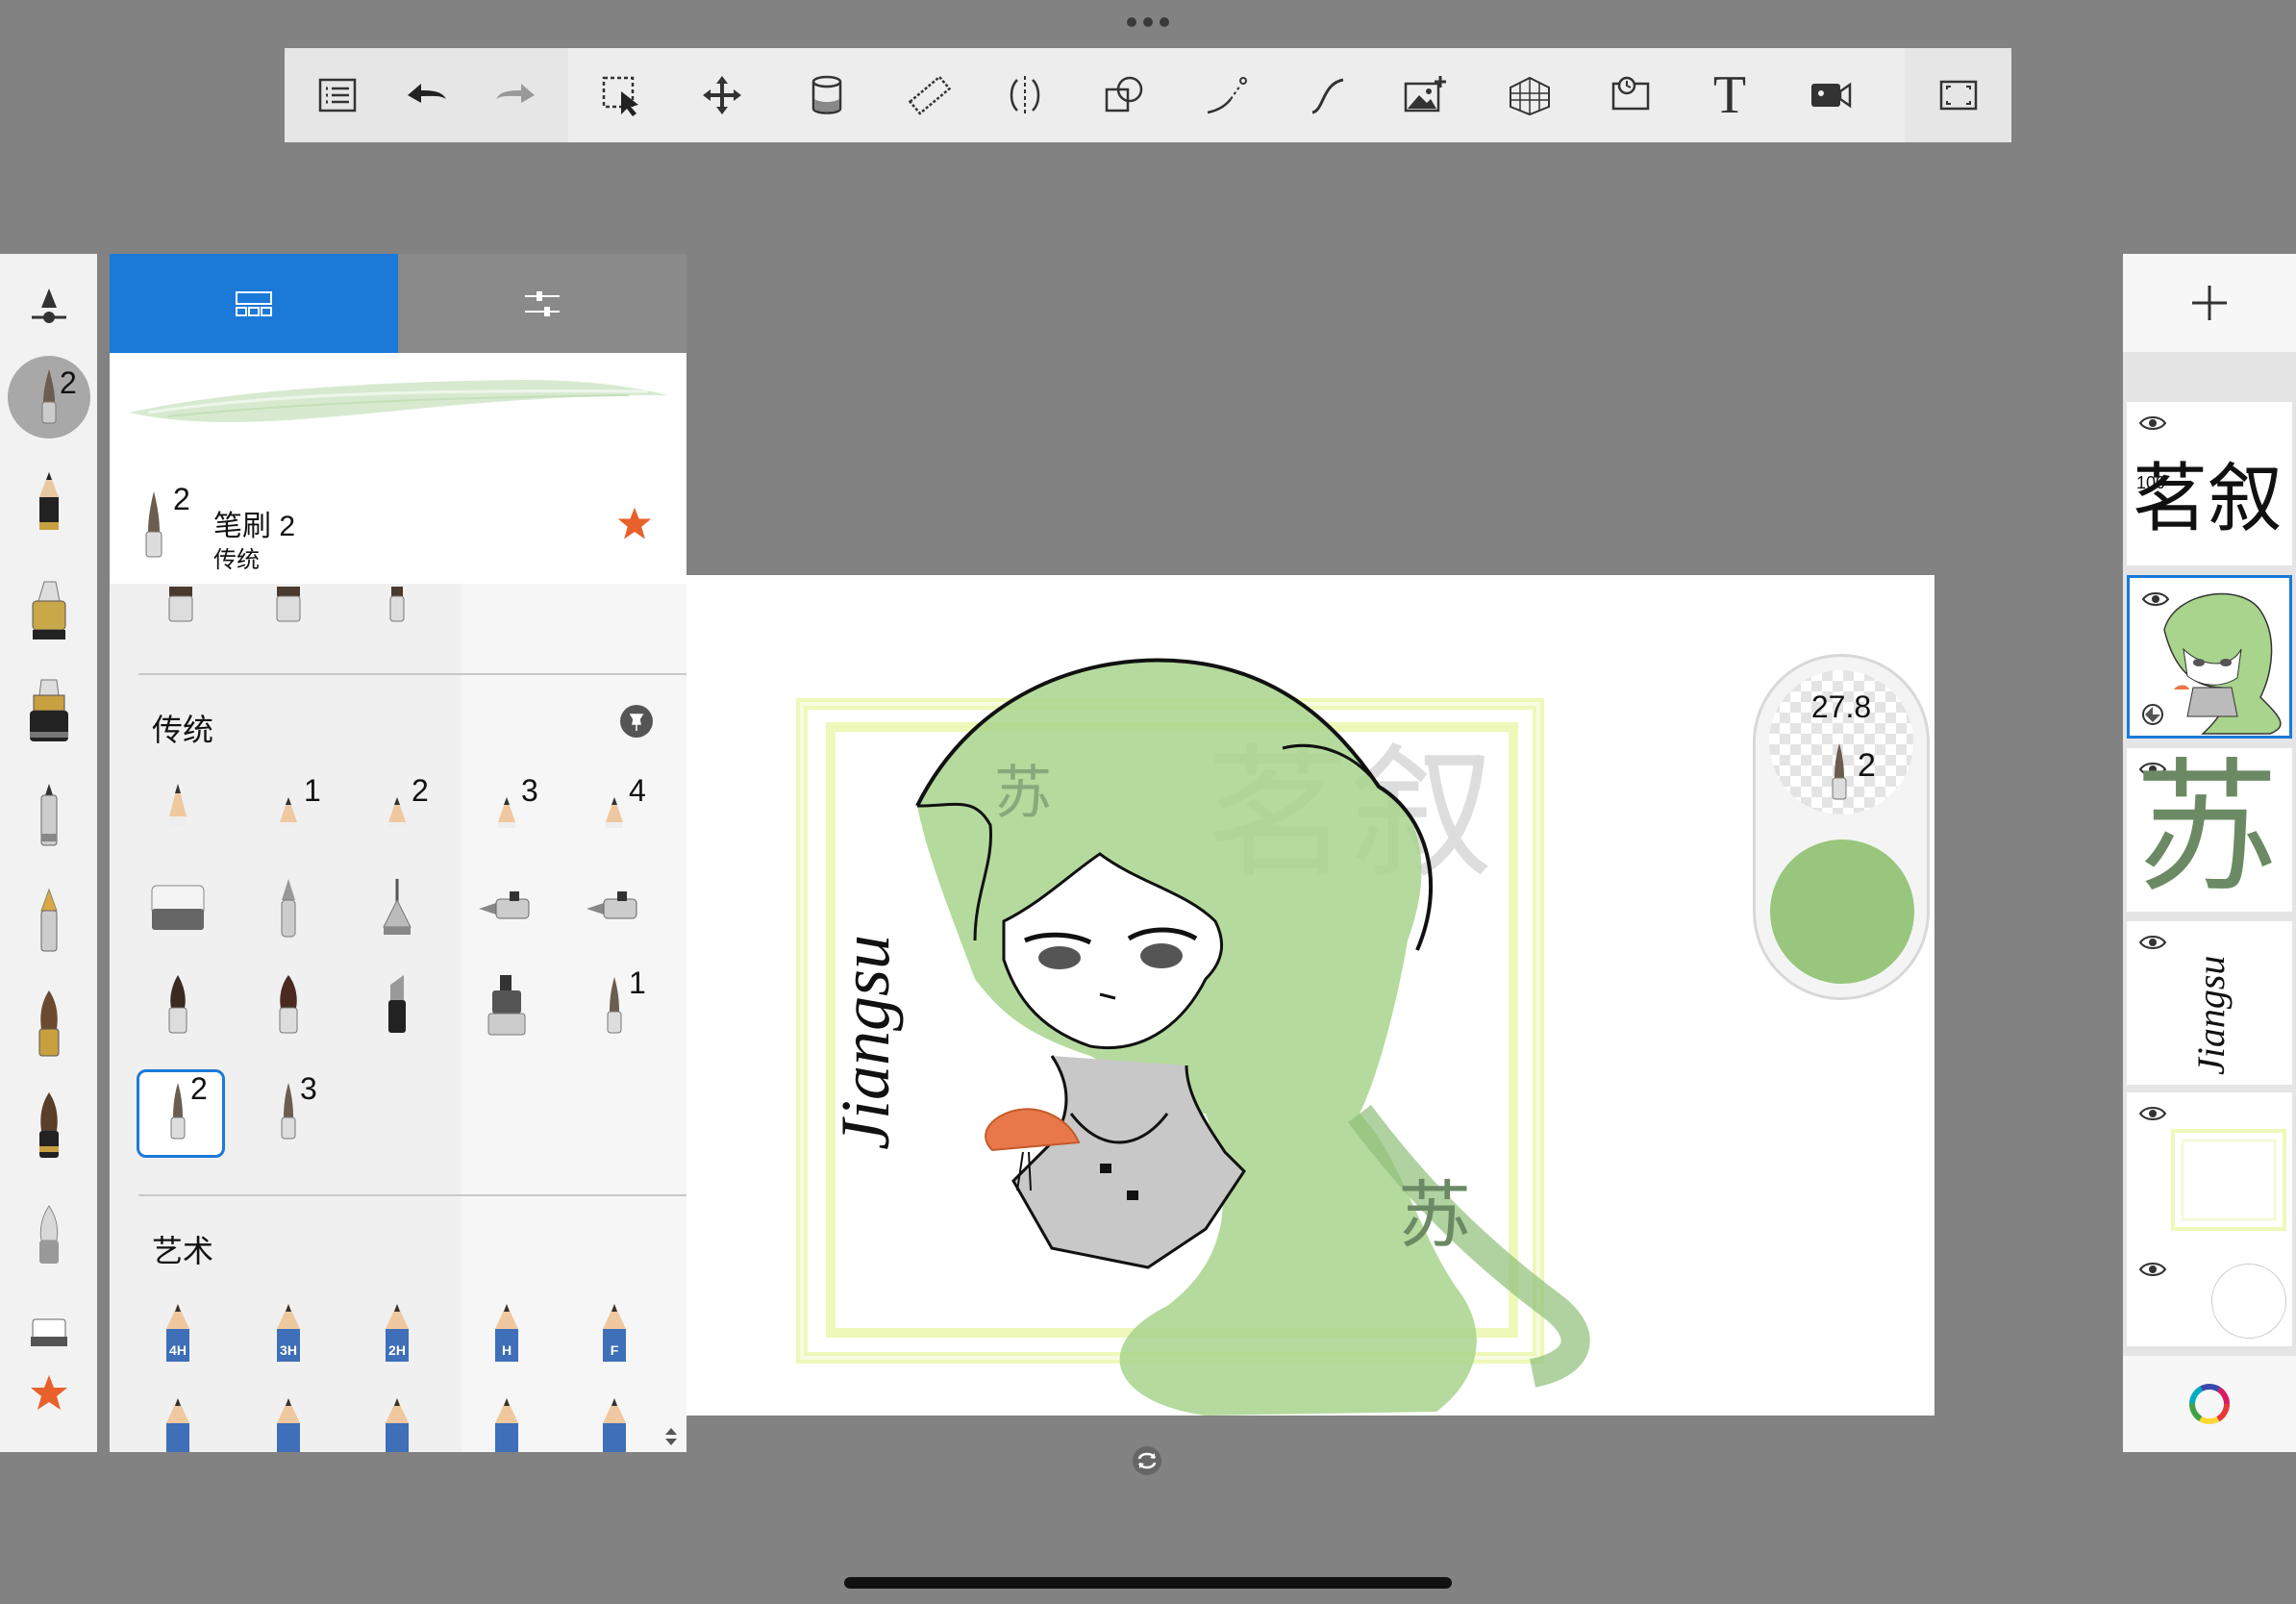 The width and height of the screenshot is (2296, 1604). Describe the element at coordinates (1958, 95) in the screenshot. I see `fullscreen-icon` at that location.